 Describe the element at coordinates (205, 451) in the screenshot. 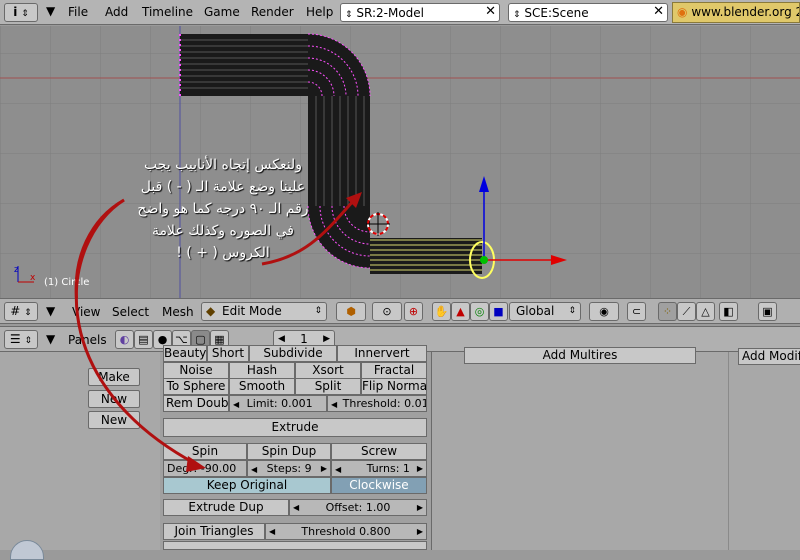

I see `spin-button: Spin` at that location.